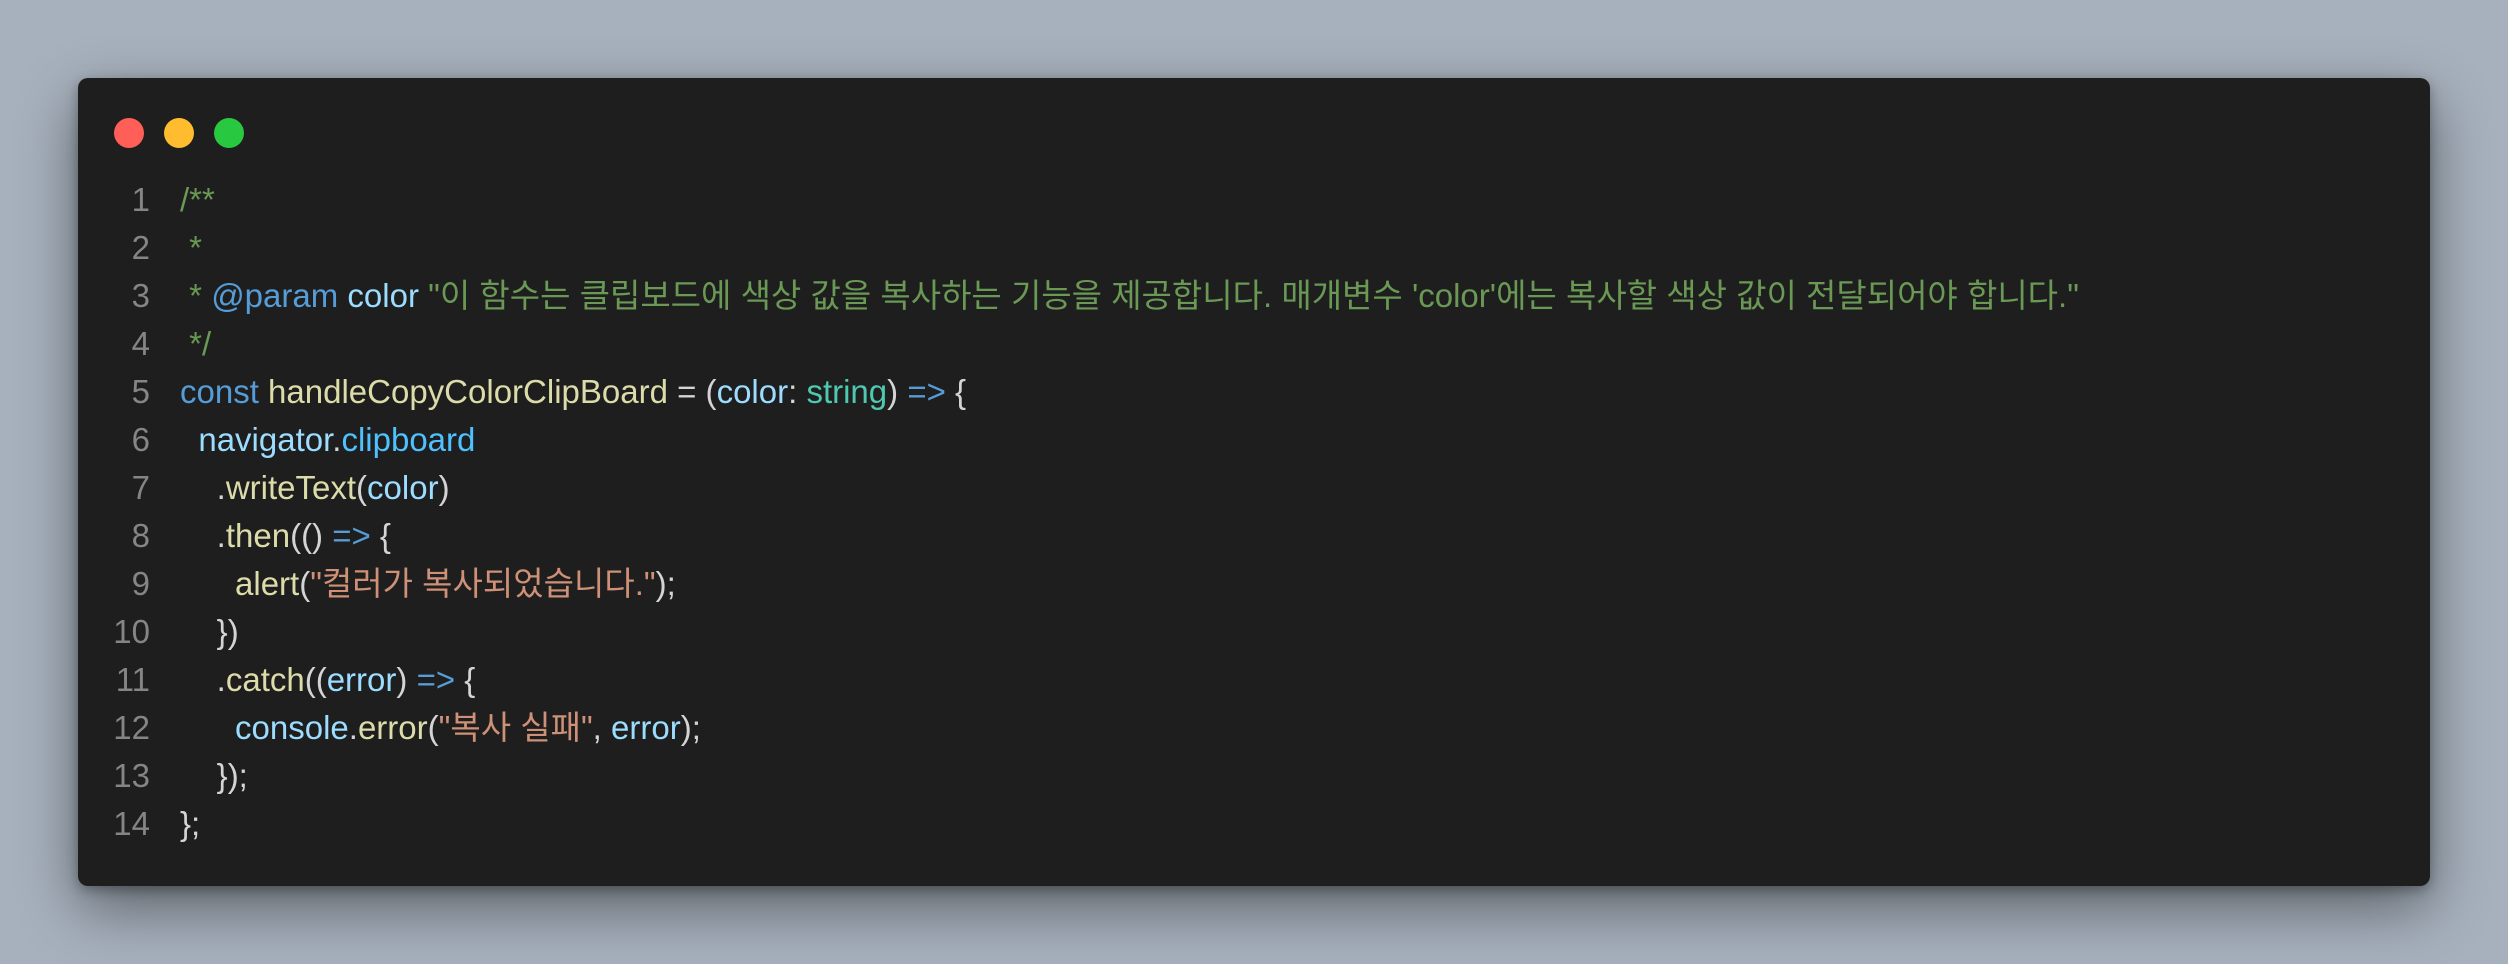 The image size is (2508, 964). What do you see at coordinates (140, 487) in the screenshot?
I see `line-number: 7` at bounding box center [140, 487].